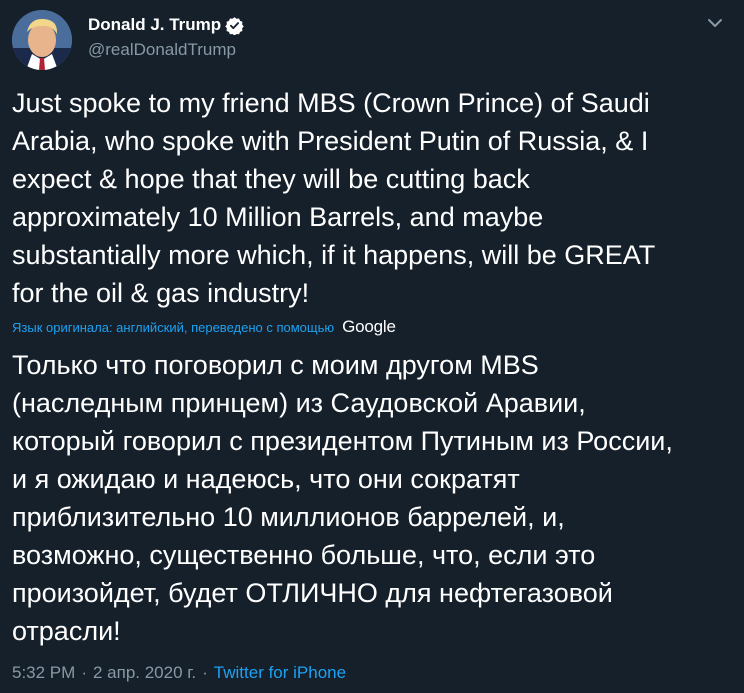 Image resolution: width=744 pixels, height=693 pixels. What do you see at coordinates (715, 23) in the screenshot?
I see `chevron-down-icon` at bounding box center [715, 23].